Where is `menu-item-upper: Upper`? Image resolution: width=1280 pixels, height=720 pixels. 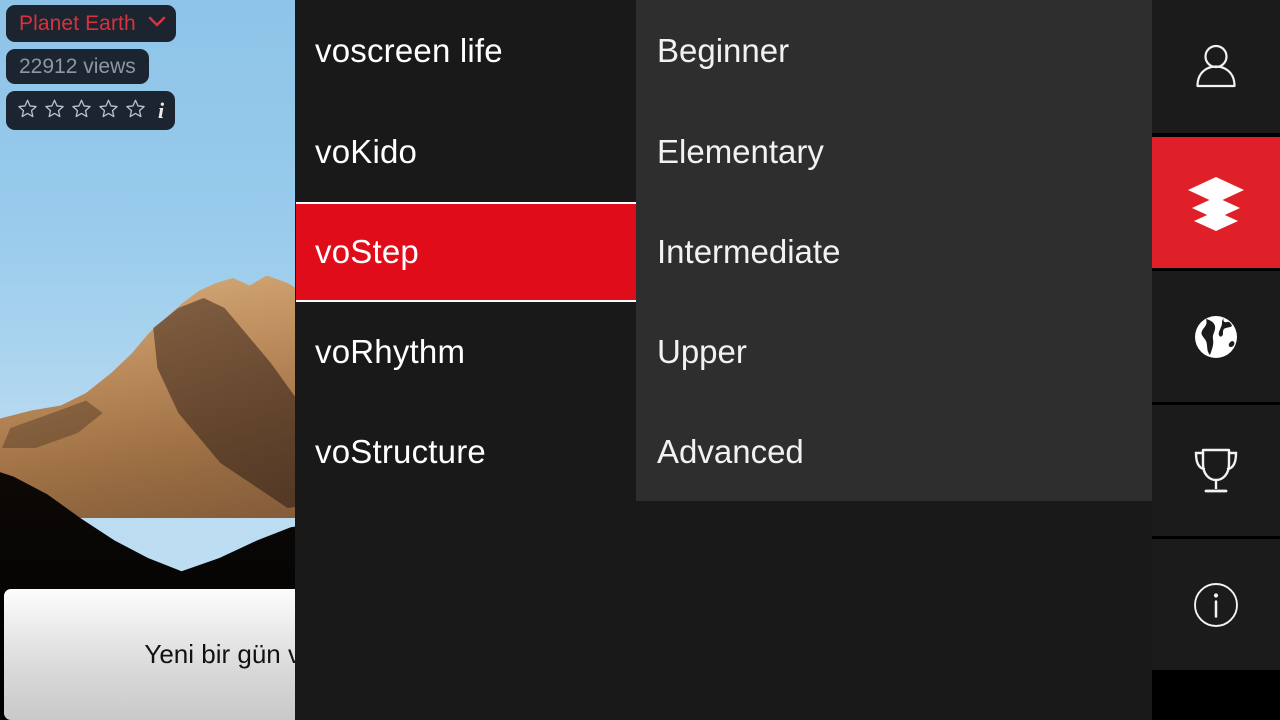
menu-item-upper: Upper is located at coordinates (894, 352).